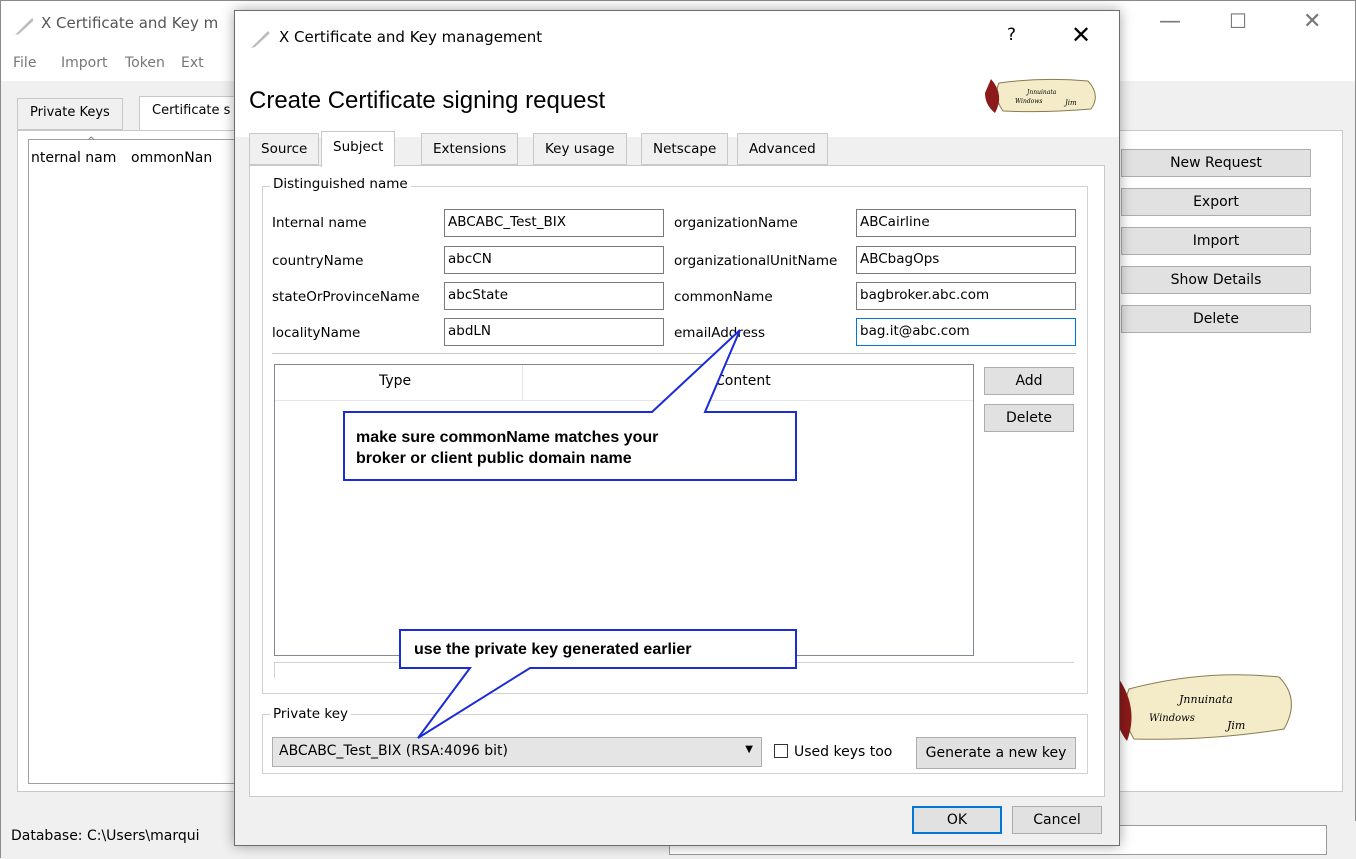 The image size is (1356, 859). I want to click on app-quill-icon, so click(24, 26).